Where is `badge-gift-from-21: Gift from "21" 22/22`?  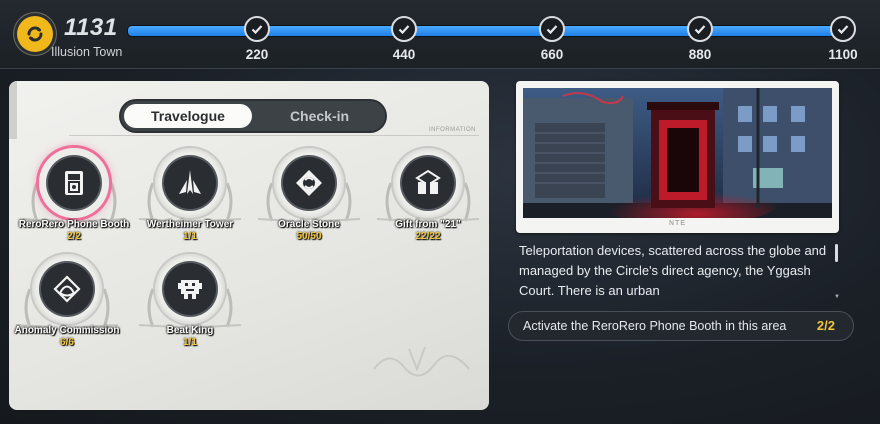 badge-gift-from-21: Gift from "21" 22/22 is located at coordinates (428, 196).